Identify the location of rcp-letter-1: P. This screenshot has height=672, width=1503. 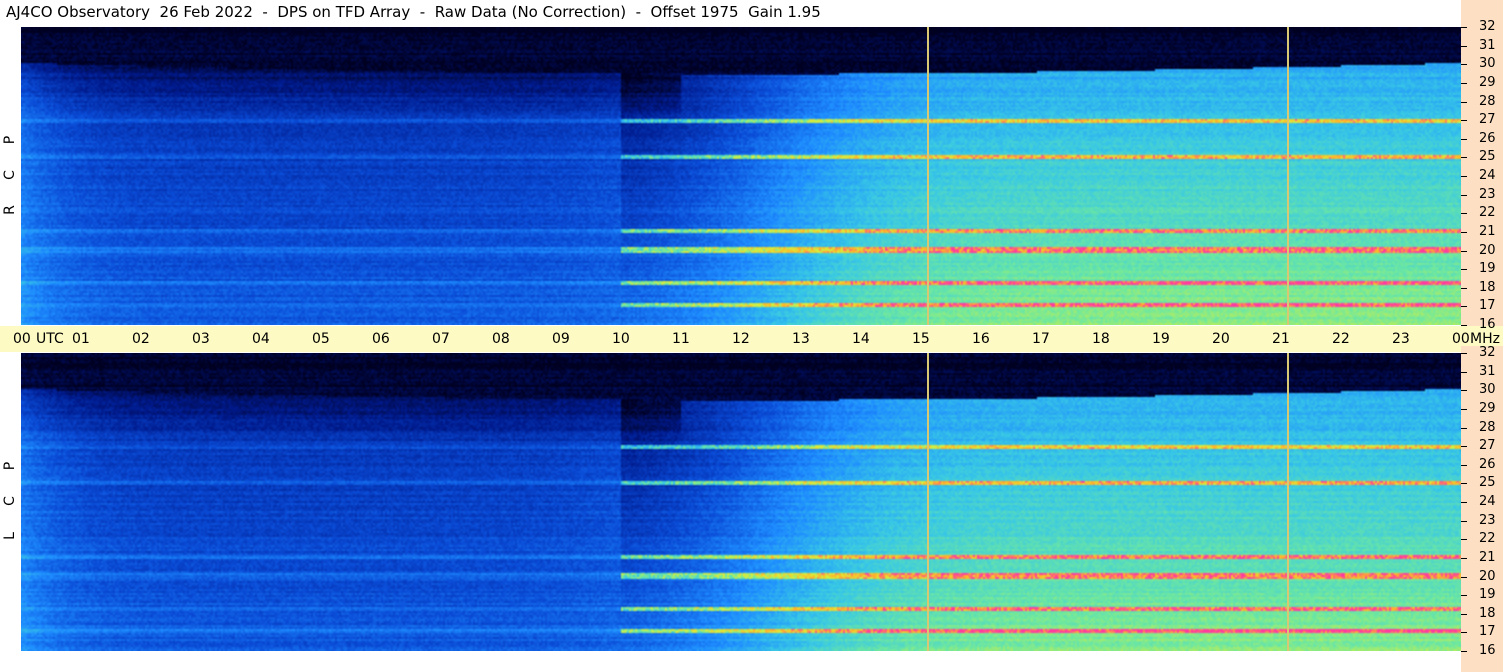
(10, 140).